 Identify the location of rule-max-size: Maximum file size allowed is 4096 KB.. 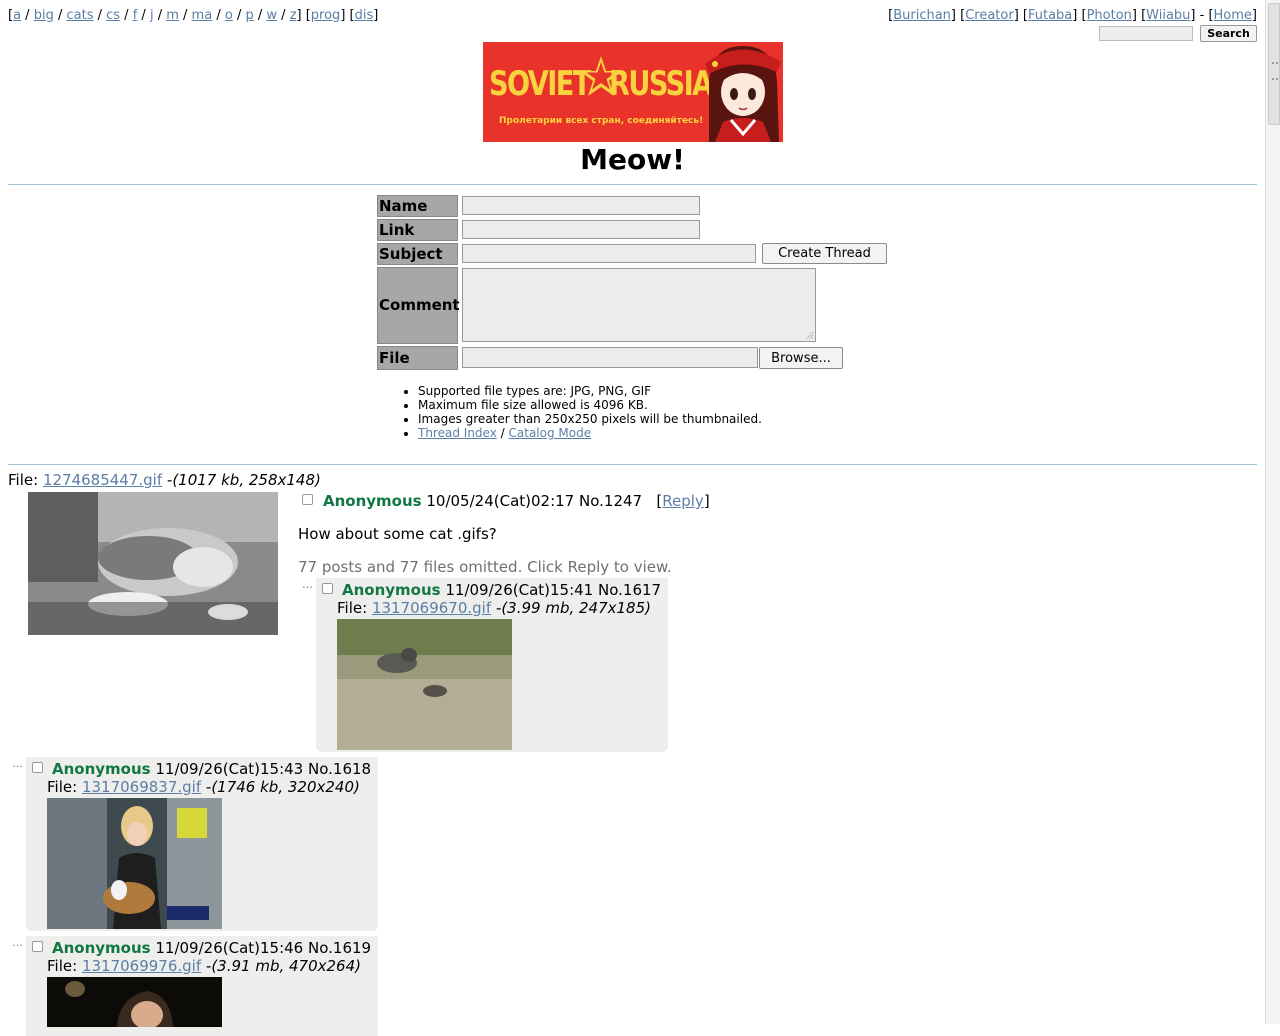
(590, 405).